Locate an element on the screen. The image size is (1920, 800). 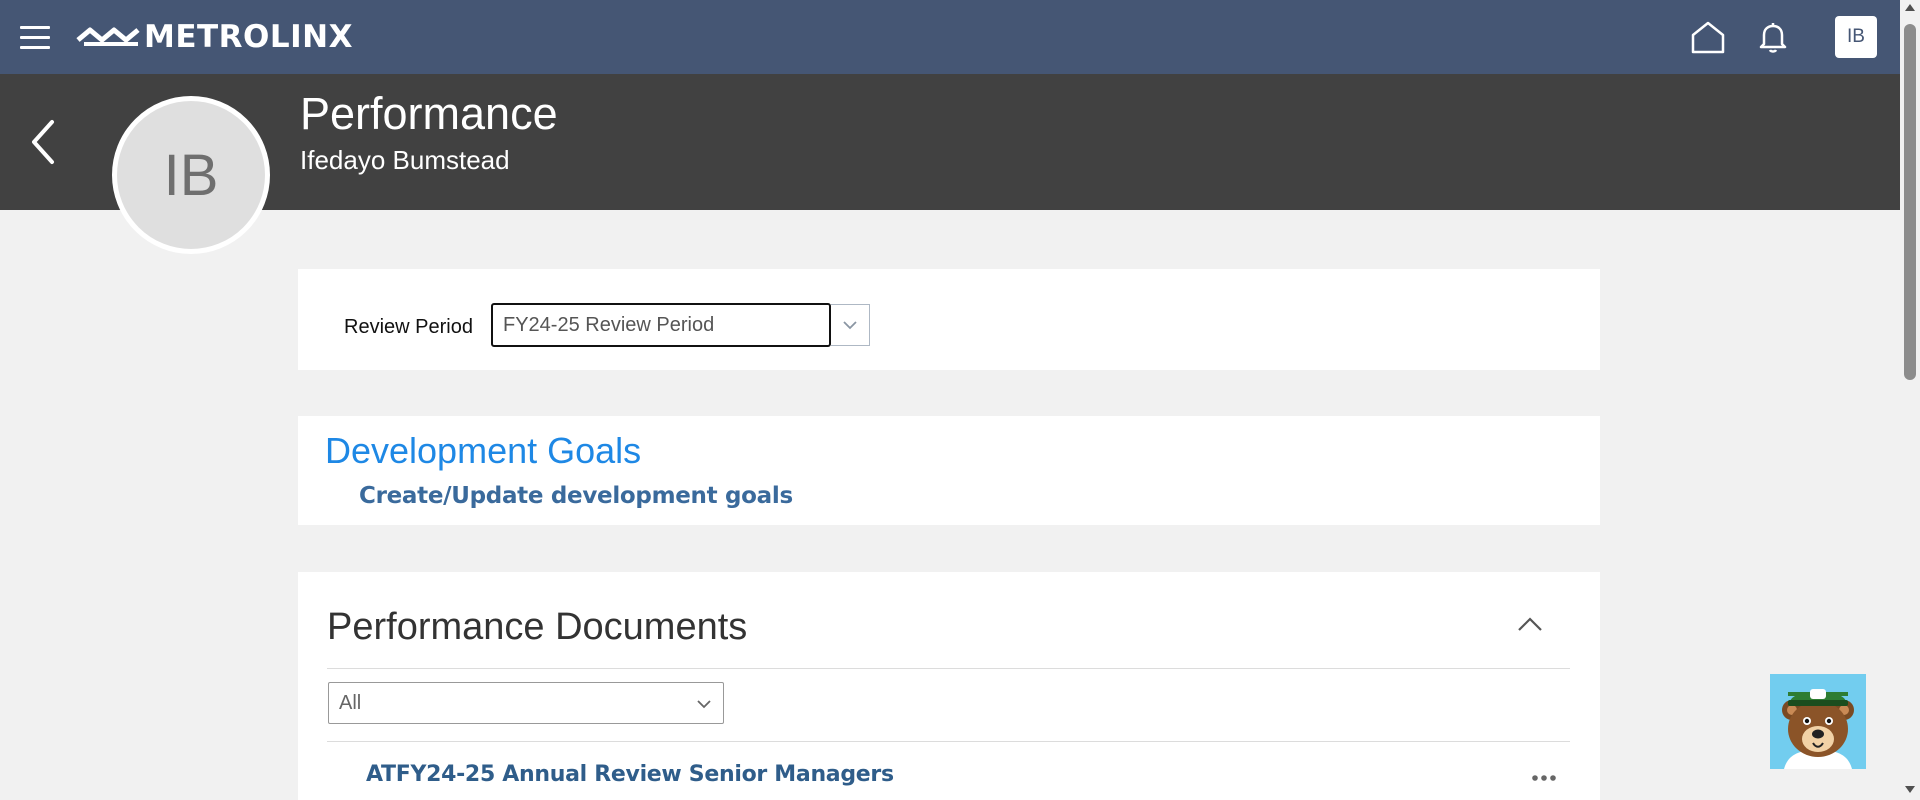
scroll-down-arrow-icon is located at coordinates (1910, 789).